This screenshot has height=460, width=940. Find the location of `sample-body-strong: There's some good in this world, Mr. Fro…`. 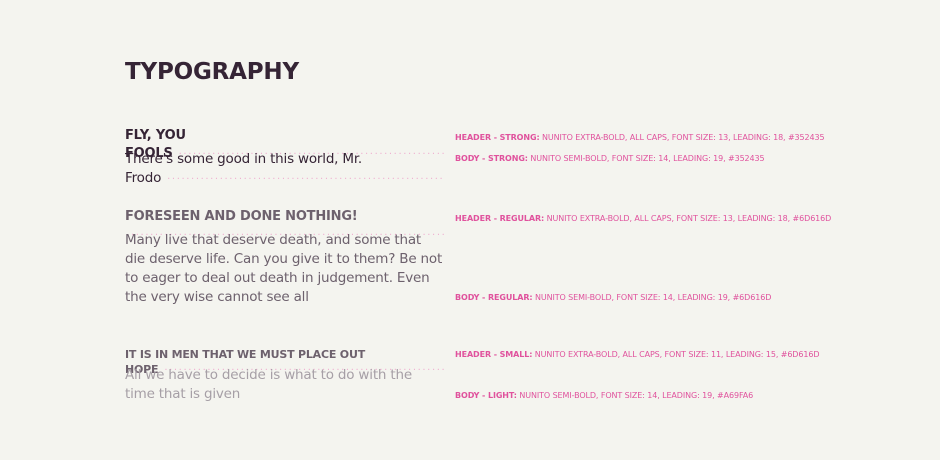

sample-body-strong: There's some good in this world, Mr. Fro… is located at coordinates (285, 169).